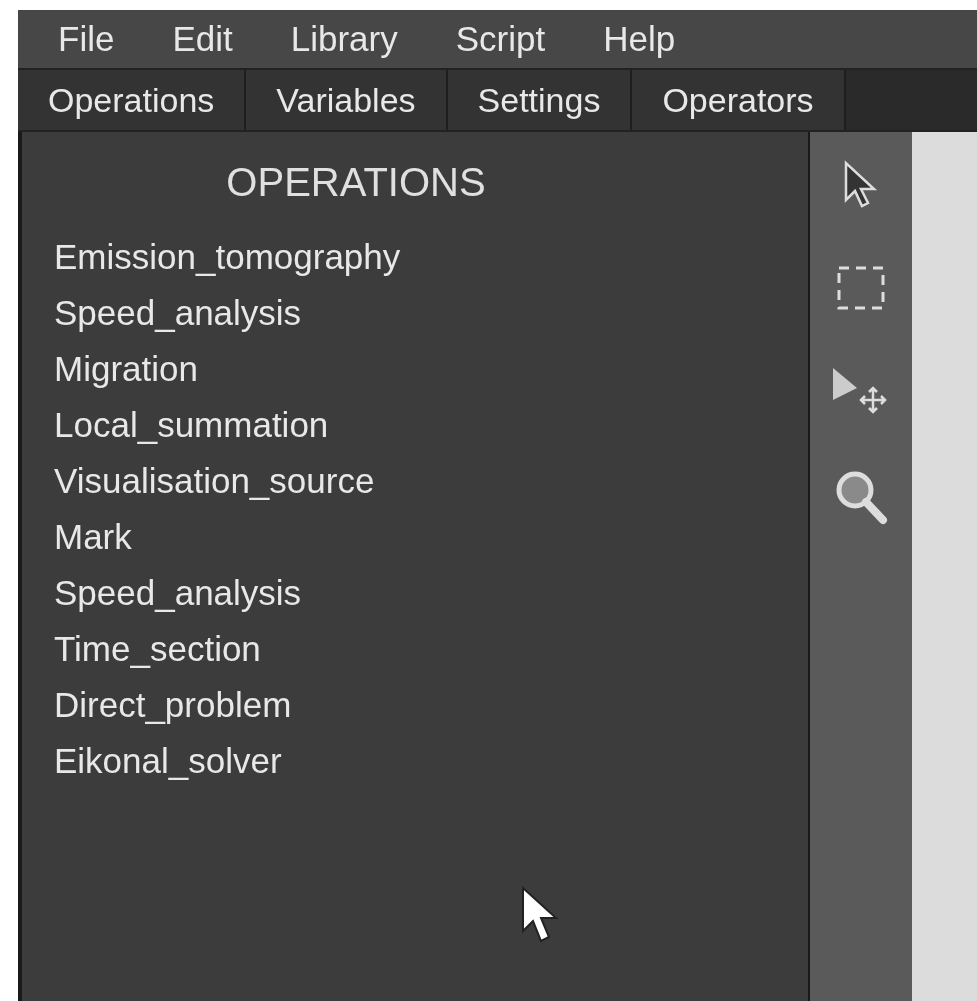  I want to click on arrow-pointer-icon, so click(861, 185).